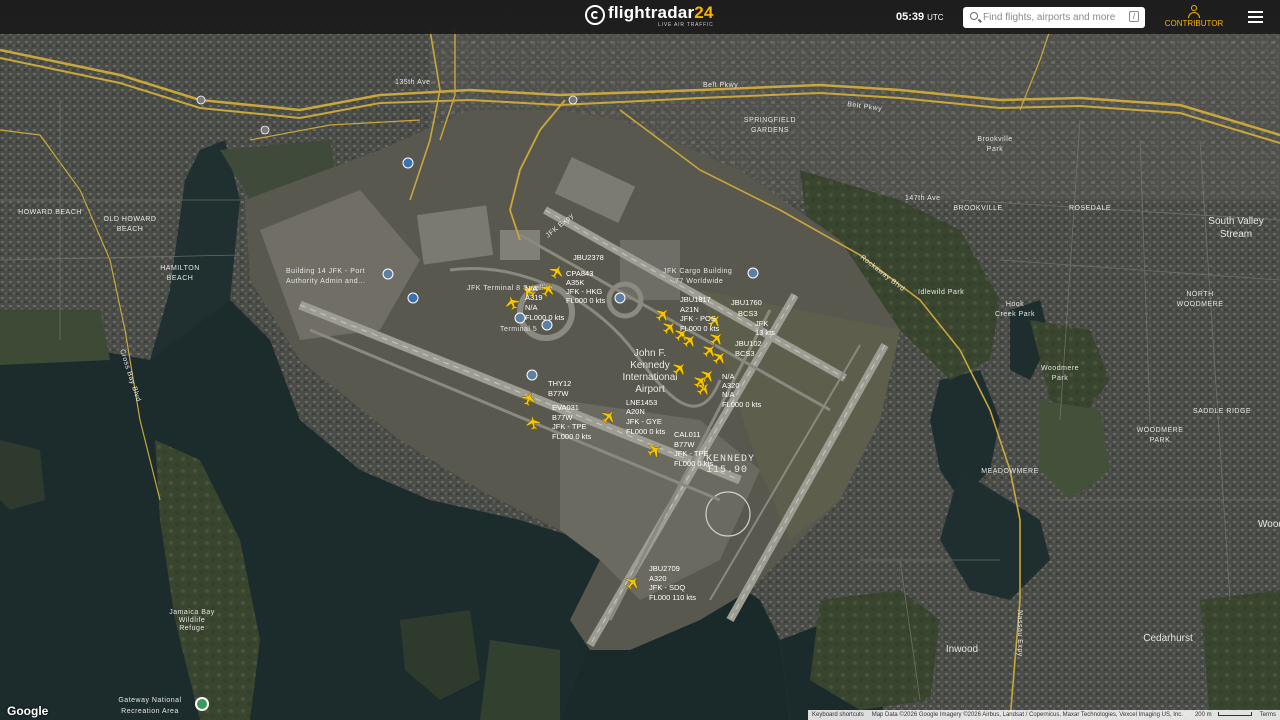 The image size is (1280, 720). I want to click on clock-time: 05:39, so click(910, 17).